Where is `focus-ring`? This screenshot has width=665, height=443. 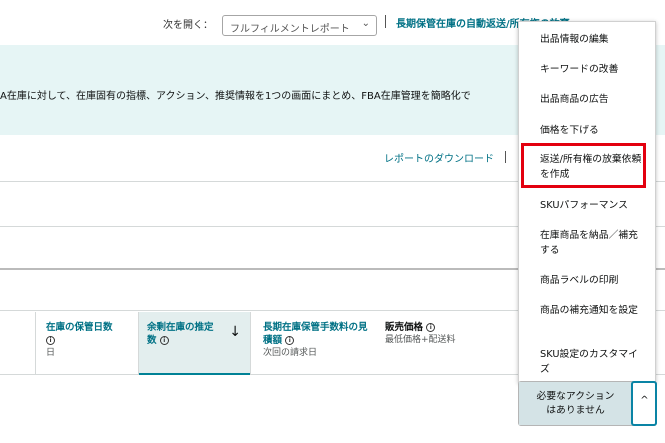 focus-ring is located at coordinates (644, 403).